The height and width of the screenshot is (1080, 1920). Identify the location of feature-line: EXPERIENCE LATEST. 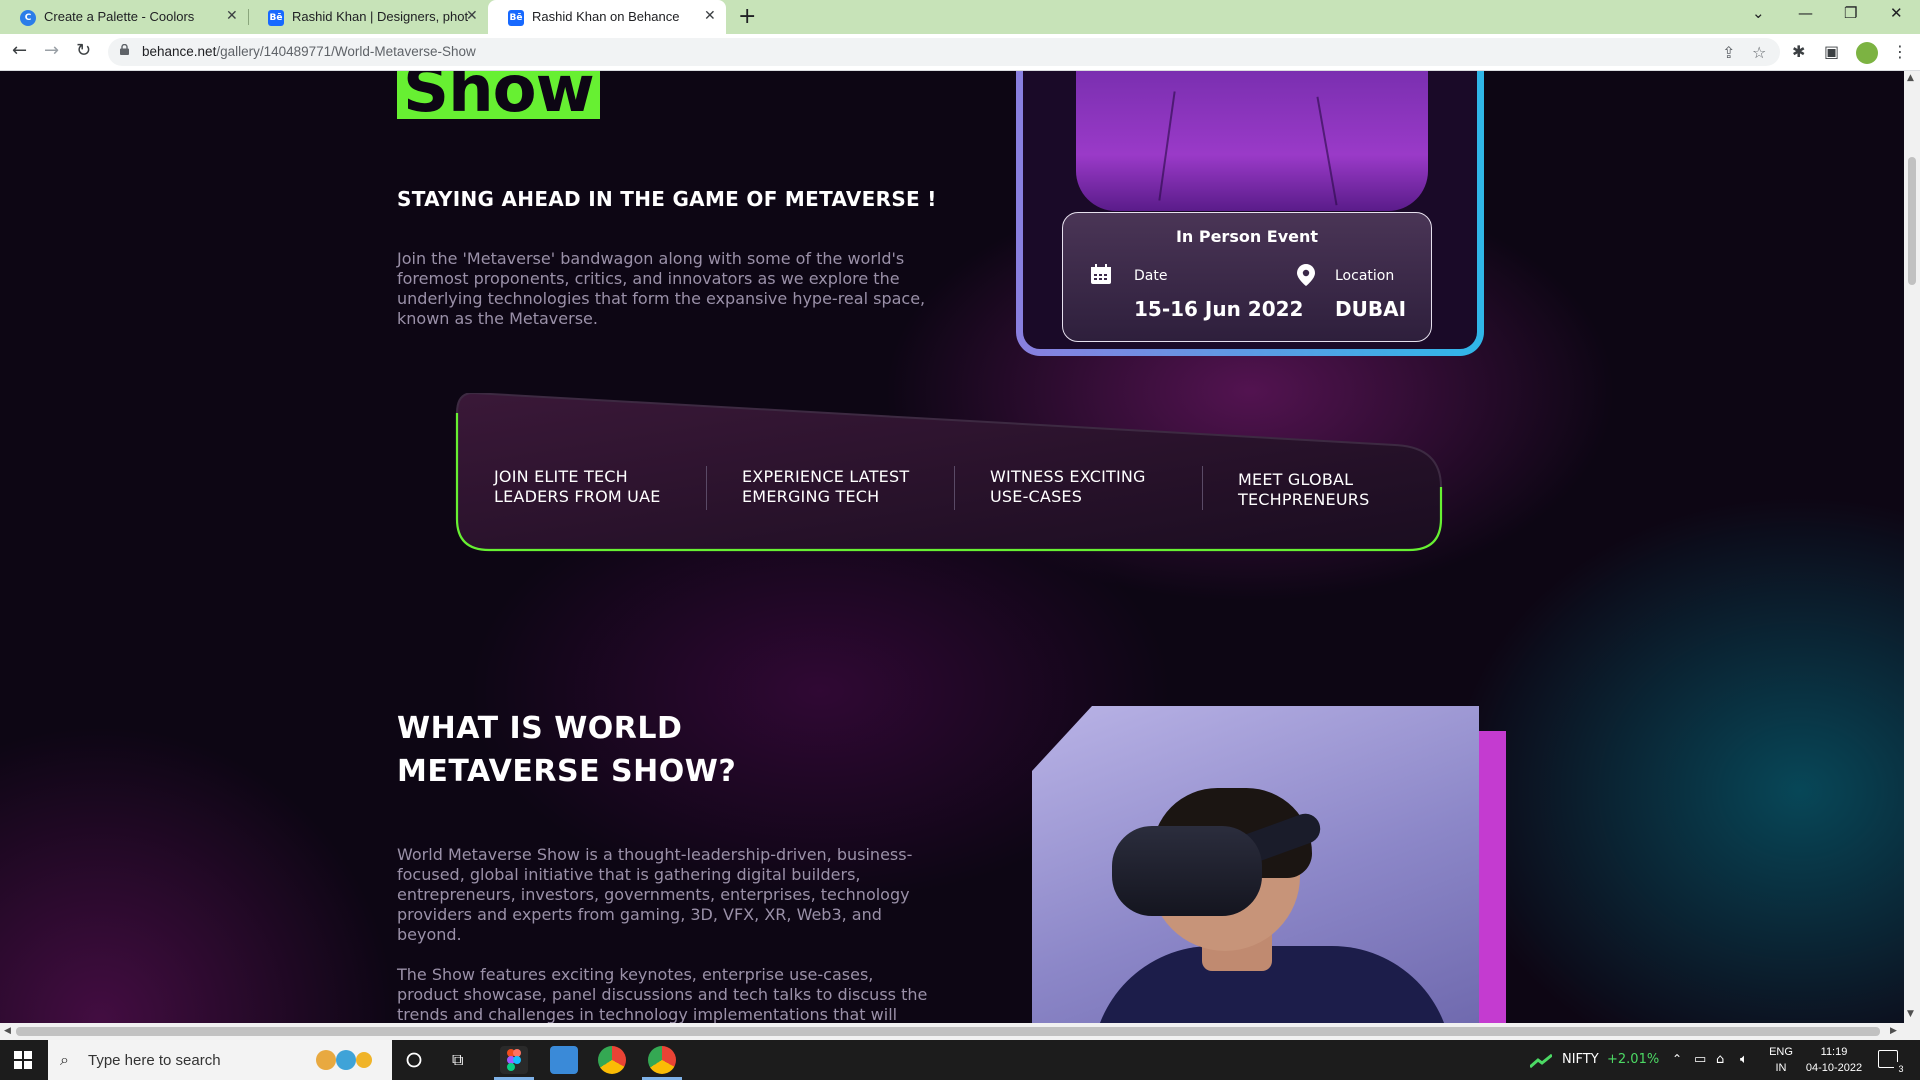
(826, 476).